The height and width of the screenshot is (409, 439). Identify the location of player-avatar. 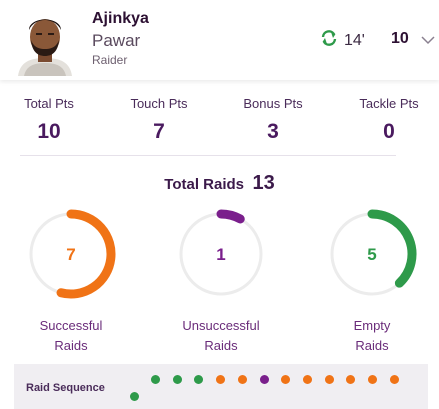
(45, 42).